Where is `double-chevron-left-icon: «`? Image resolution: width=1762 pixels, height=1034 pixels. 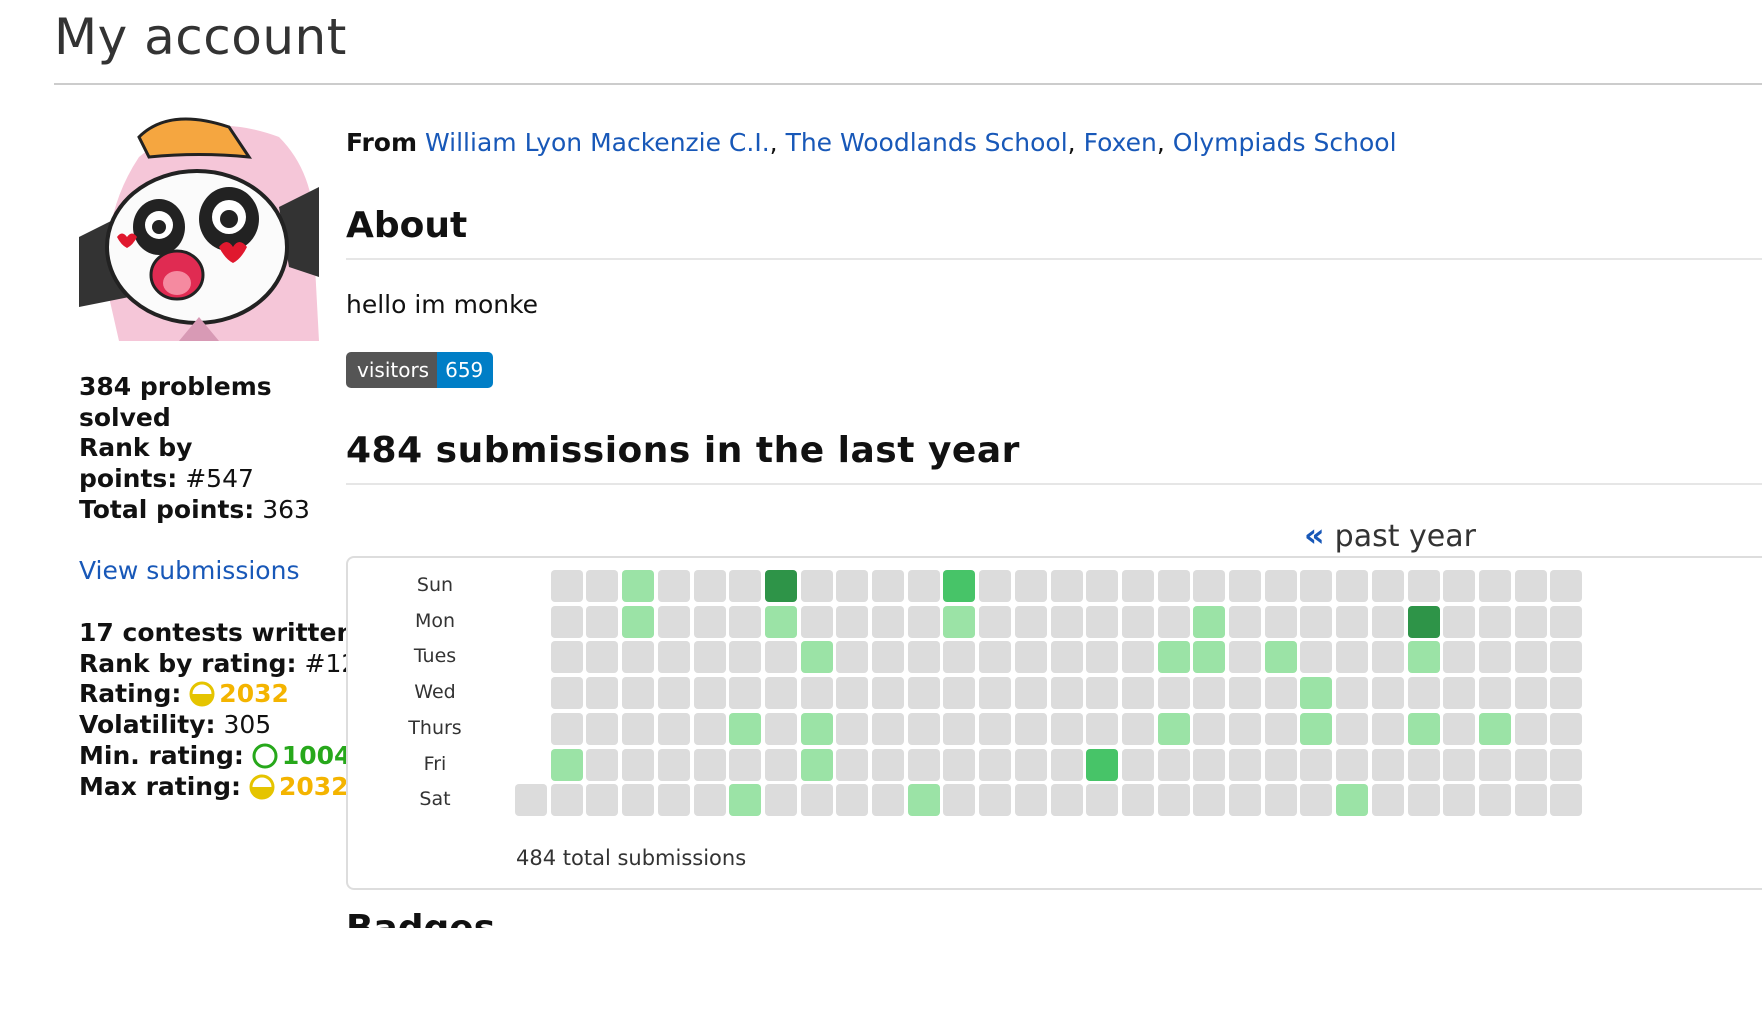 double-chevron-left-icon: « is located at coordinates (1314, 535).